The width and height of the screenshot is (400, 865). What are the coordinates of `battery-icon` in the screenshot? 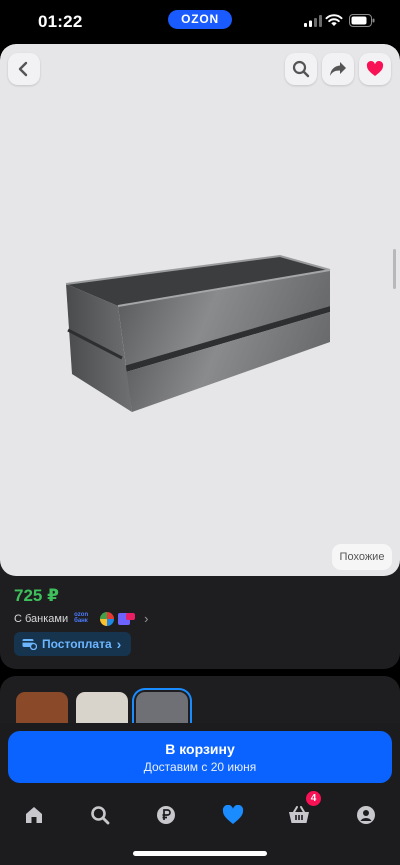 It's located at (362, 20).